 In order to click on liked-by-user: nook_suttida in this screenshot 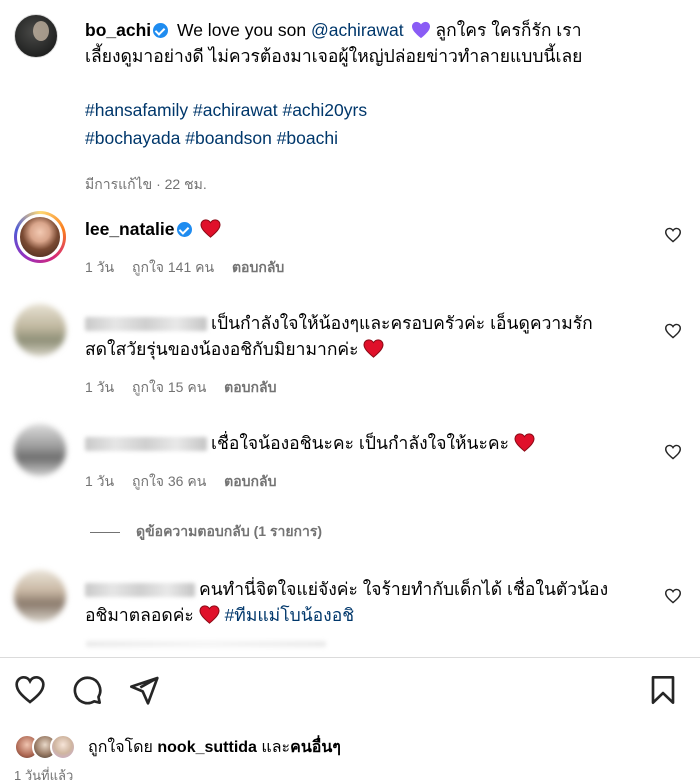, I will do `click(207, 747)`.